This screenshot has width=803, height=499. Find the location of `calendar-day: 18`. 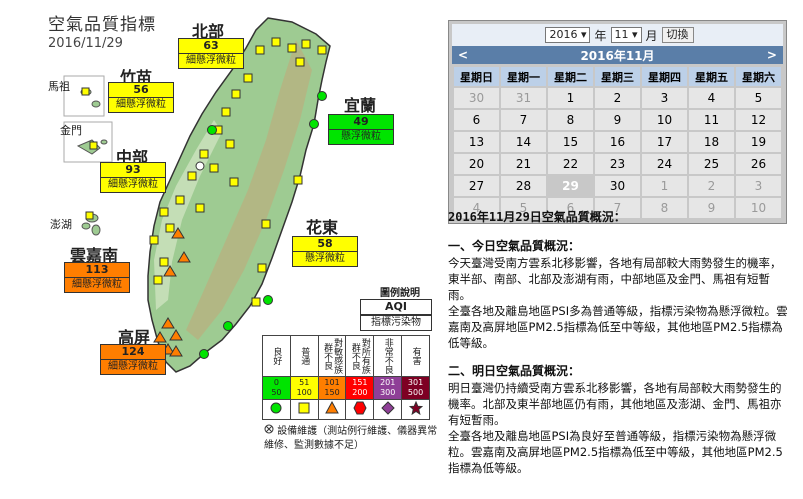

calendar-day: 18 is located at coordinates (711, 142).